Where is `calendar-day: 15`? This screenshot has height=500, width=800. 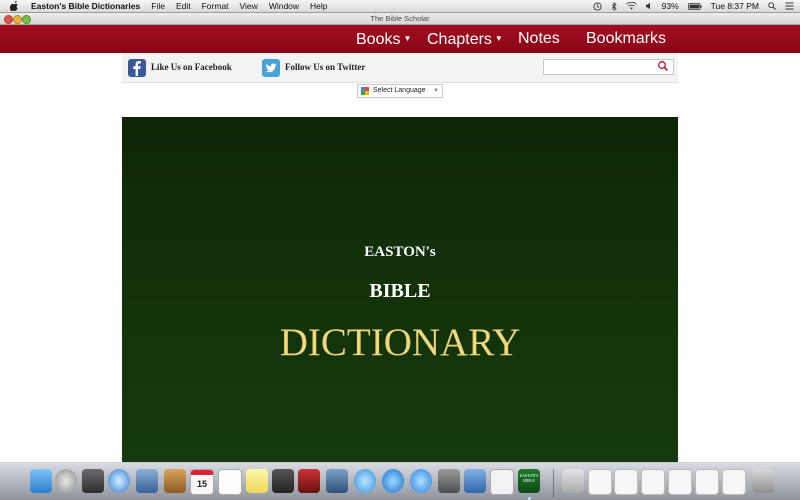
calendar-day: 15 is located at coordinates (201, 484).